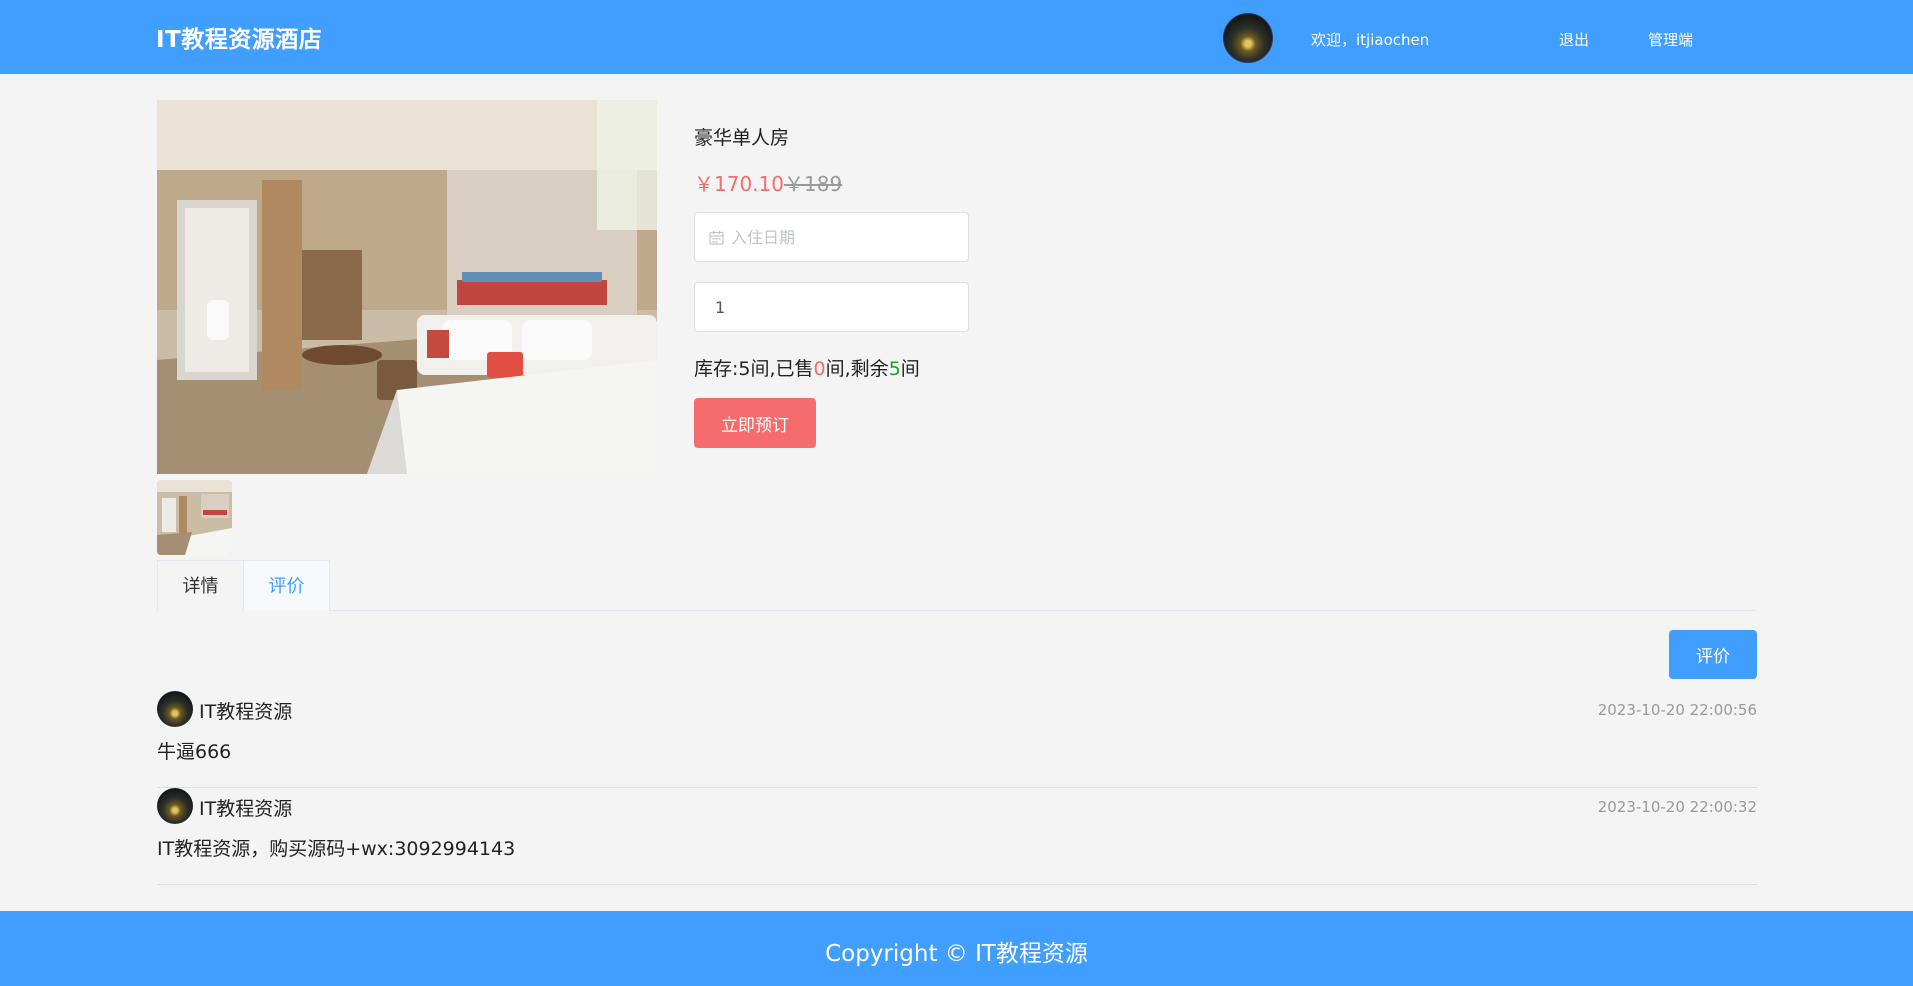 The image size is (1913, 986). What do you see at coordinates (739, 184) in the screenshot?
I see `current-price: ￥170.10` at bounding box center [739, 184].